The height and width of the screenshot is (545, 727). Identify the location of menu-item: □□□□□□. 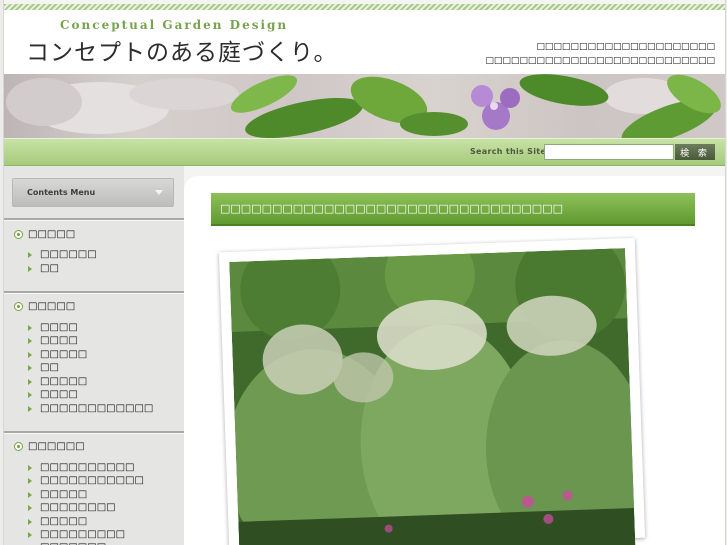
(62, 254).